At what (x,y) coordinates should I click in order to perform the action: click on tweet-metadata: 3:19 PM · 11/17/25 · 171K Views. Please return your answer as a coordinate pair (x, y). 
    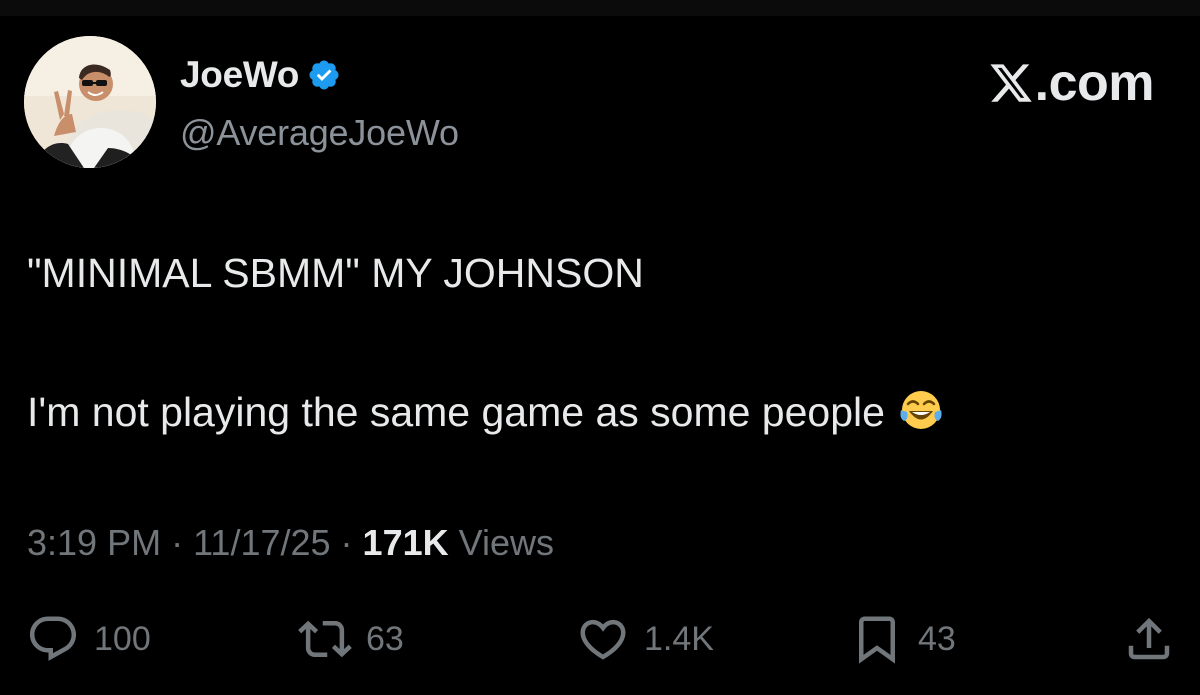
    Looking at the image, I should click on (290, 543).